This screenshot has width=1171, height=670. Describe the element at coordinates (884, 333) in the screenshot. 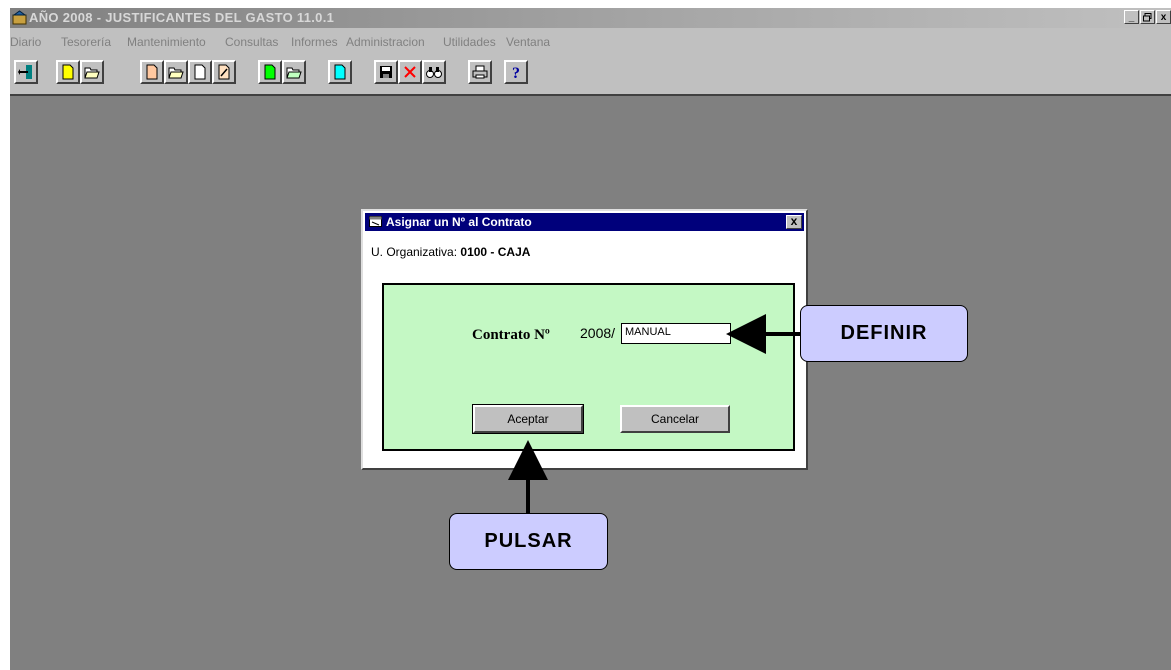

I see `definir-callout: DEFINIR` at that location.